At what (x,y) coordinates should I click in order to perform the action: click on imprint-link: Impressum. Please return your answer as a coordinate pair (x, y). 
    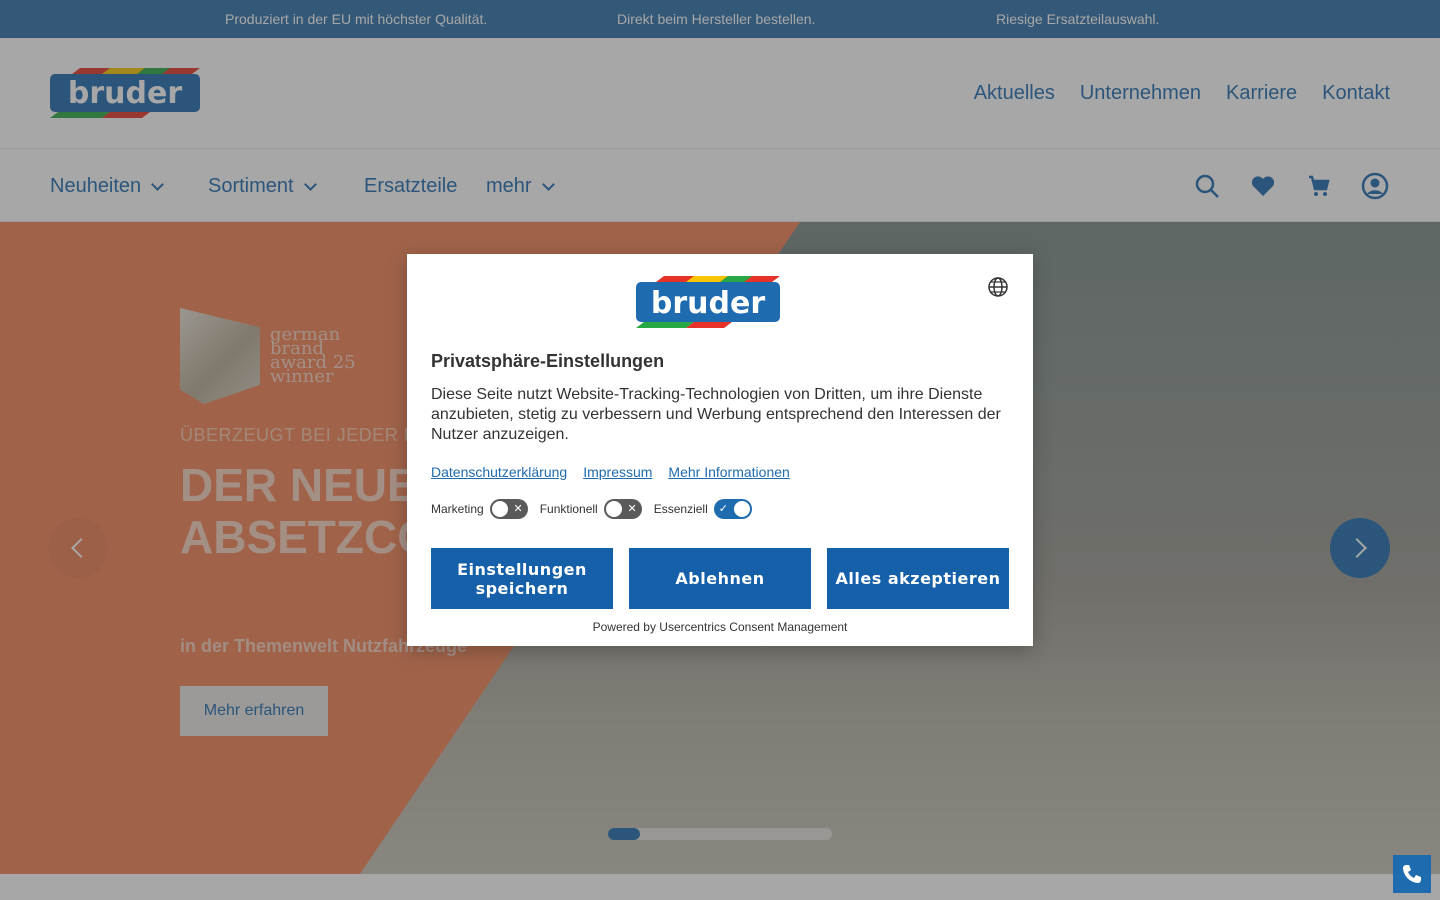
    Looking at the image, I should click on (617, 472).